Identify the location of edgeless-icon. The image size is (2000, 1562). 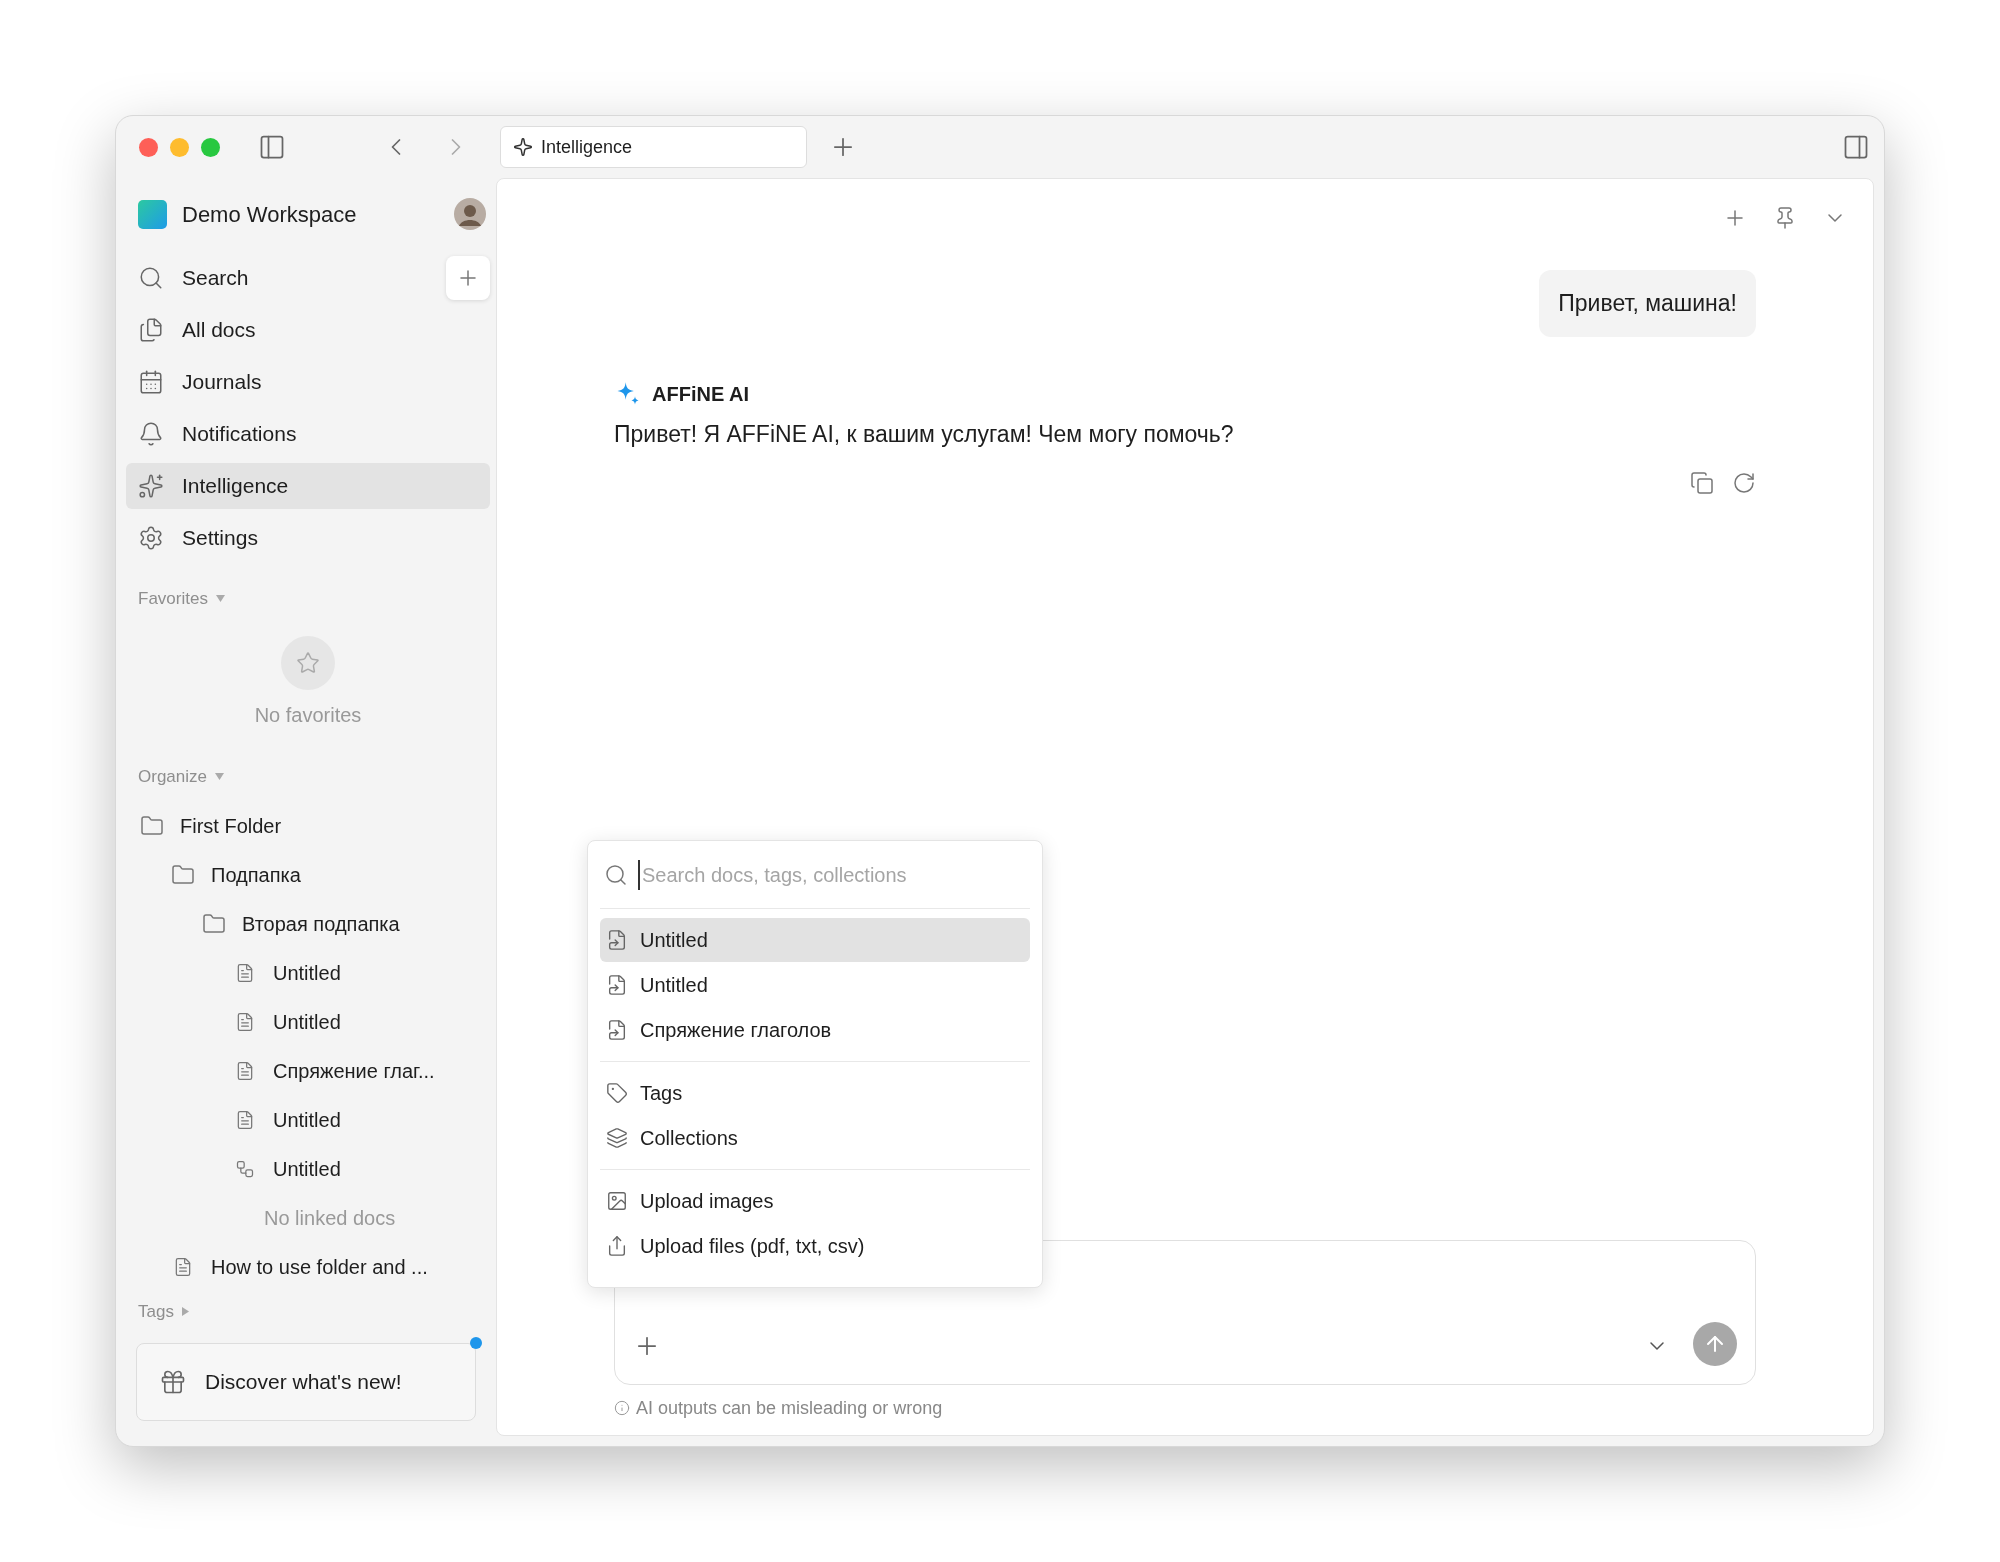
(245, 1168).